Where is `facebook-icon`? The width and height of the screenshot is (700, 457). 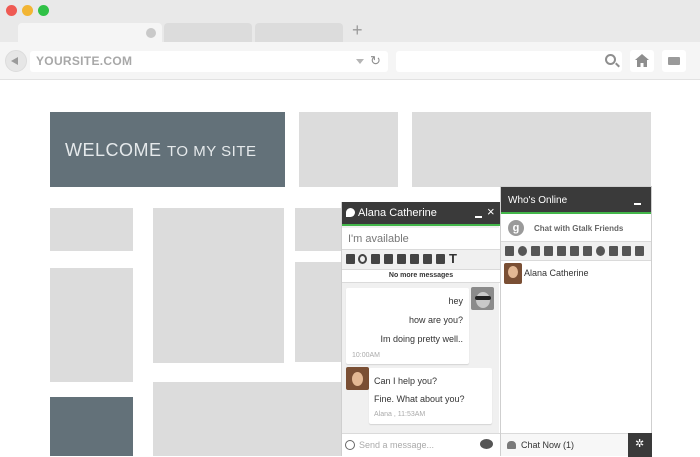 facebook-icon is located at coordinates (574, 251).